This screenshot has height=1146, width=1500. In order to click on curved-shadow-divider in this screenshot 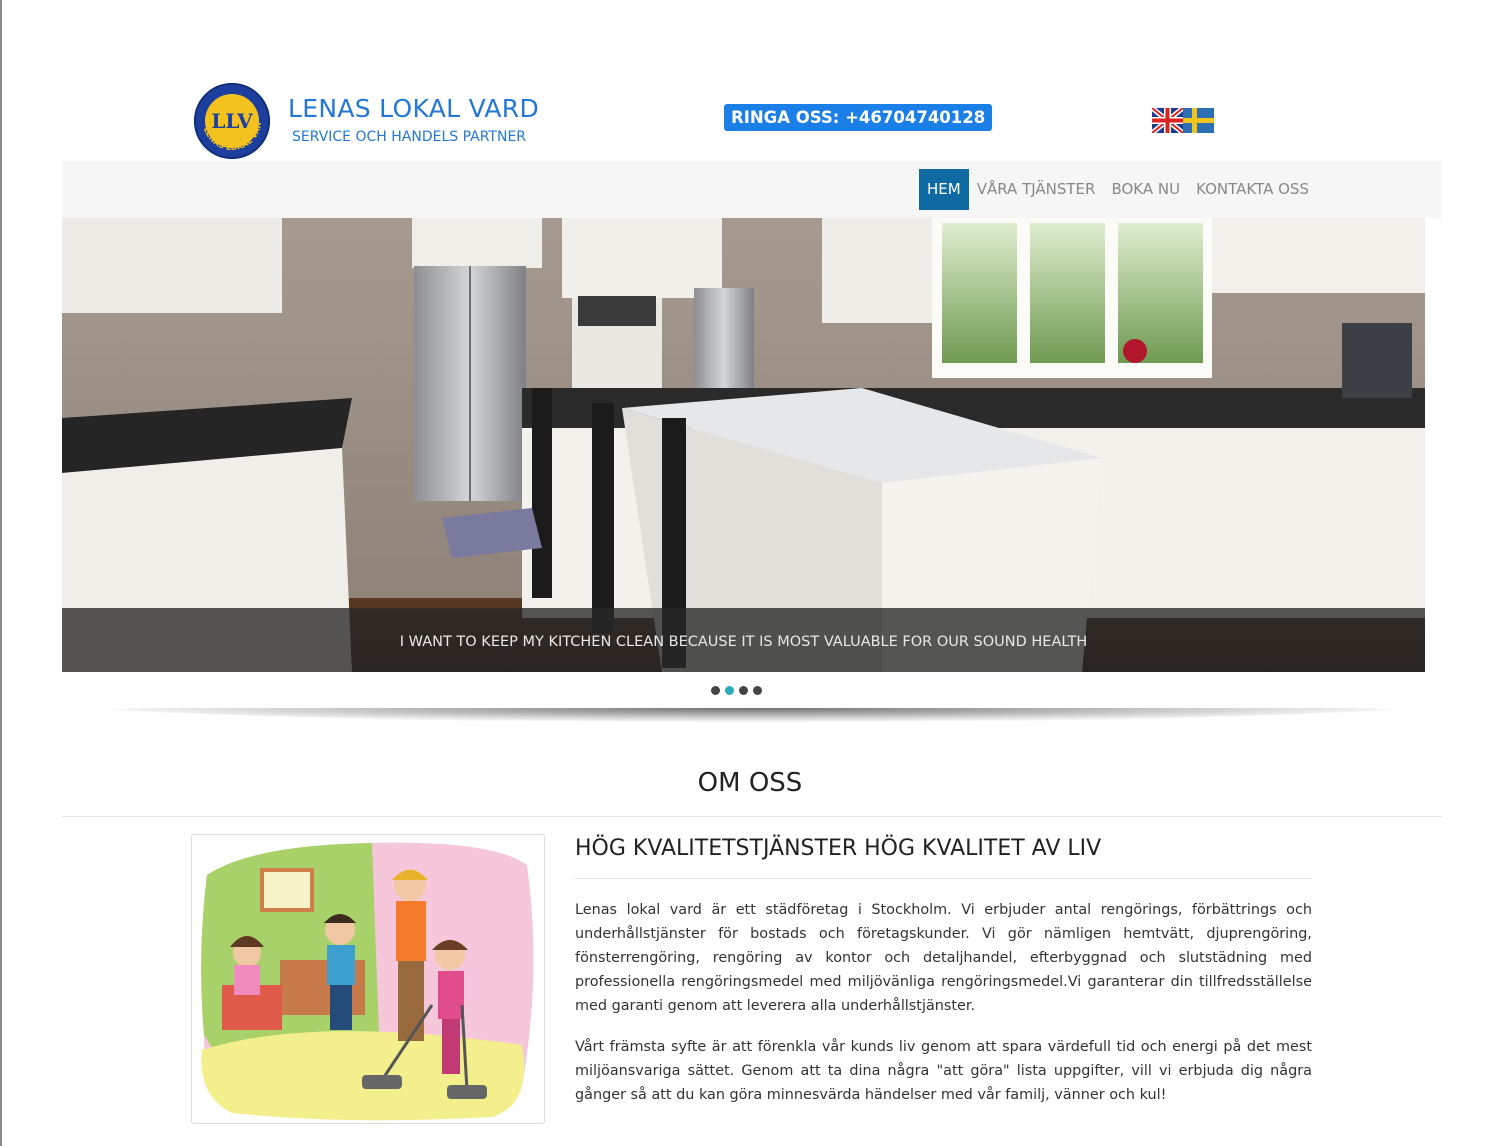, I will do `click(752, 720)`.